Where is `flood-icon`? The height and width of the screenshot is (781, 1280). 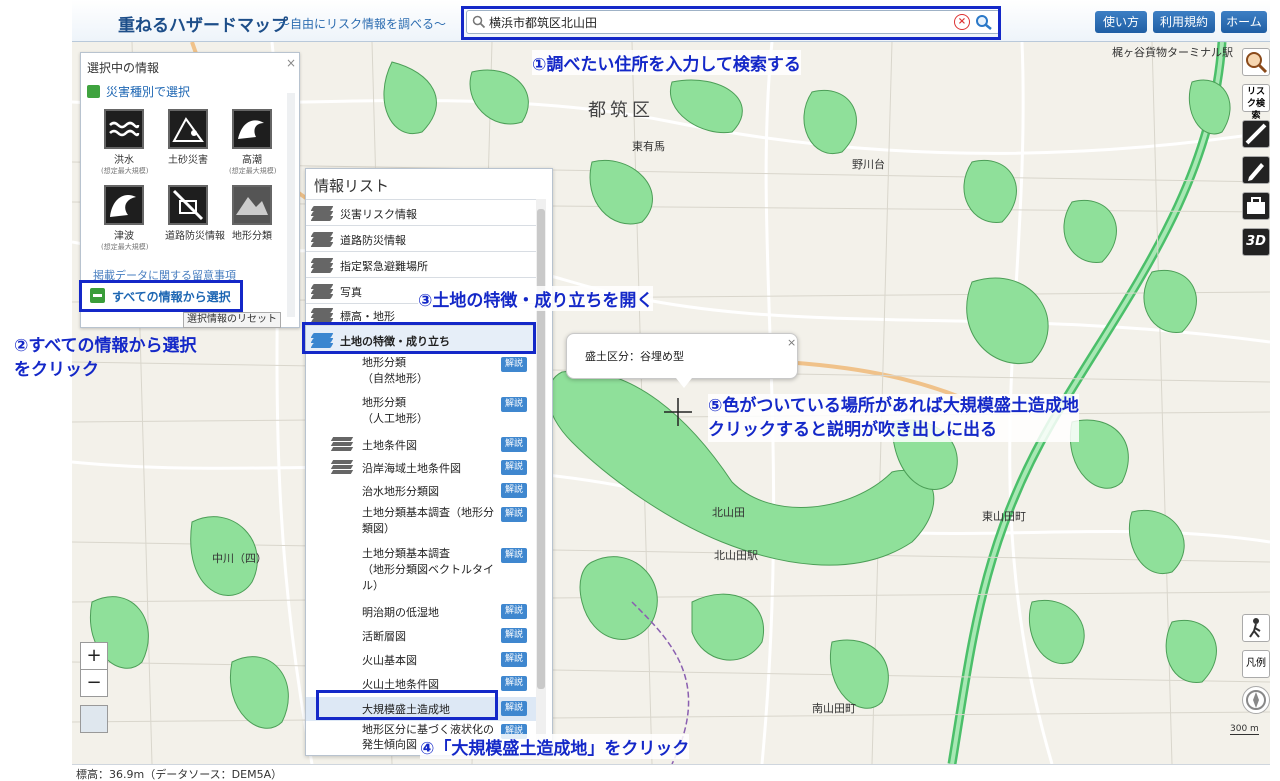
flood-icon is located at coordinates (124, 129).